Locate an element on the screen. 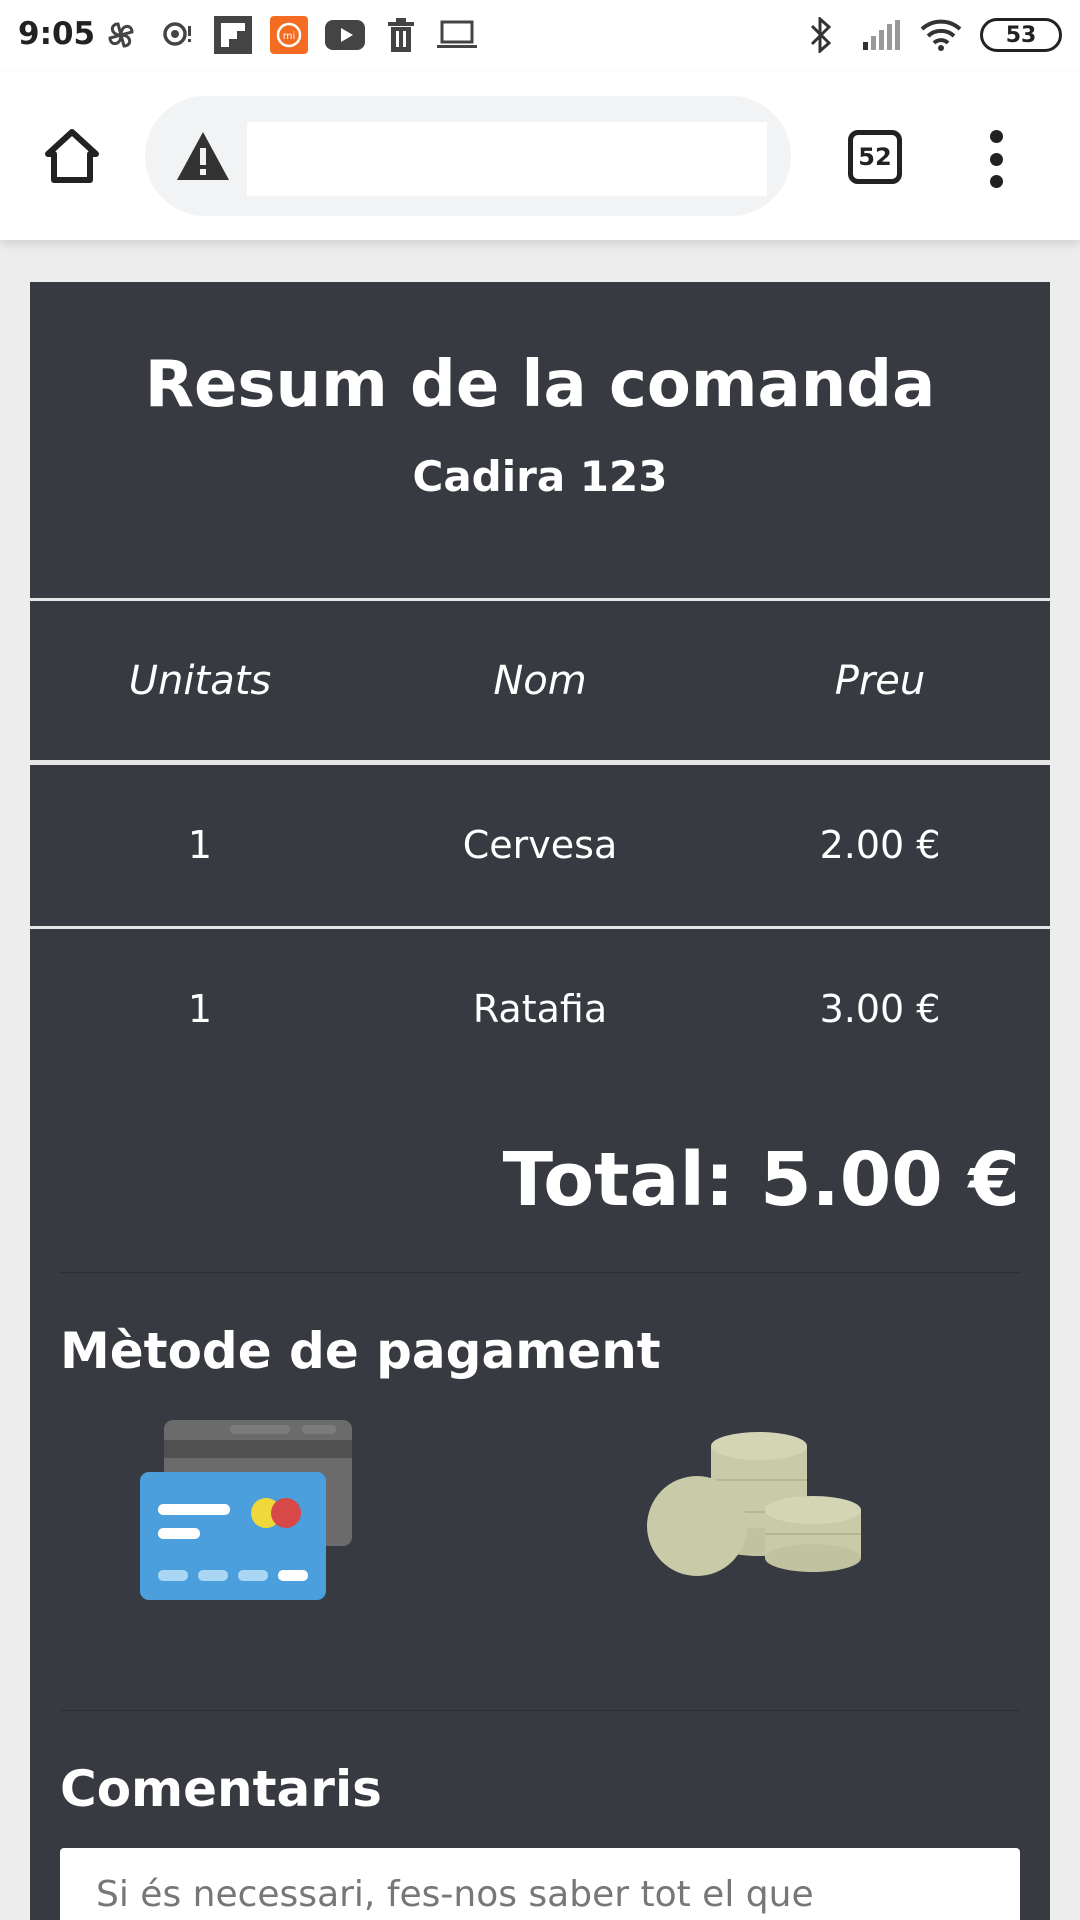 This screenshot has width=1080, height=1920. status-time: 9:05 is located at coordinates (57, 34).